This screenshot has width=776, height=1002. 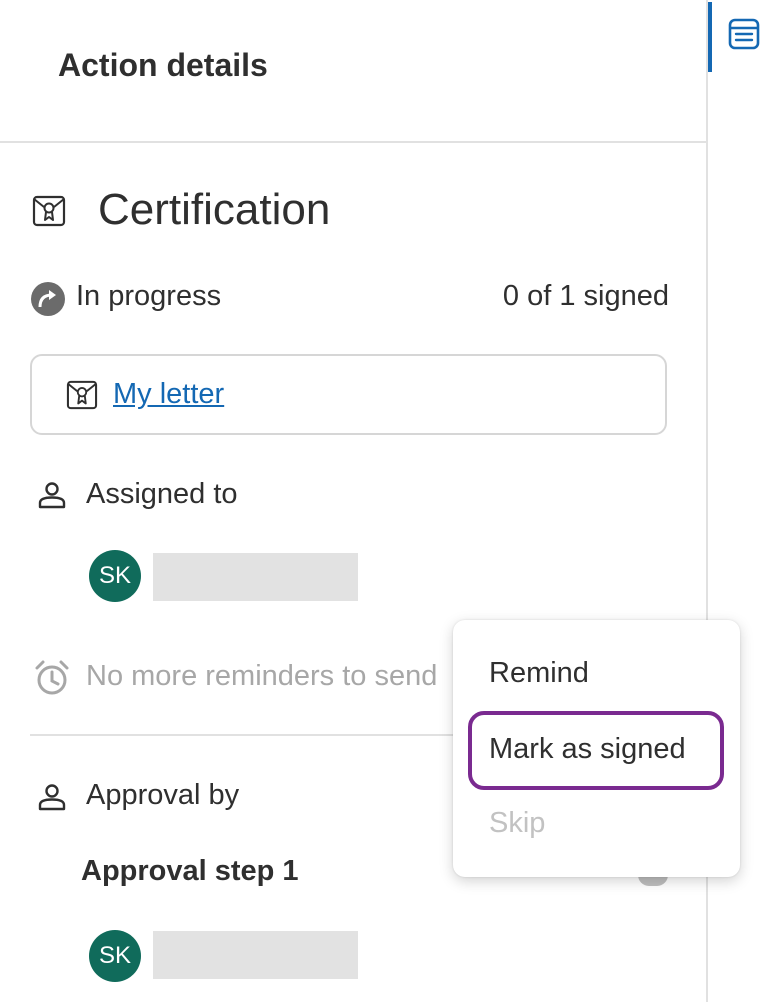 What do you see at coordinates (585, 296) in the screenshot?
I see `signed-count: 0 of 1 signed` at bounding box center [585, 296].